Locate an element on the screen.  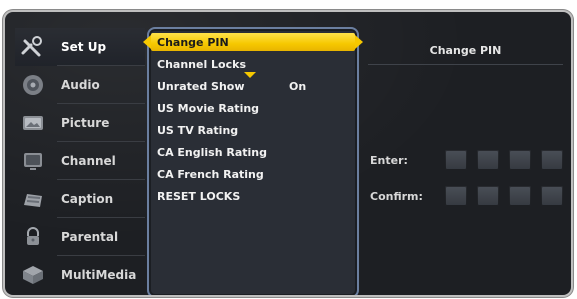
menu-item-audio: Audio is located at coordinates (80, 85).